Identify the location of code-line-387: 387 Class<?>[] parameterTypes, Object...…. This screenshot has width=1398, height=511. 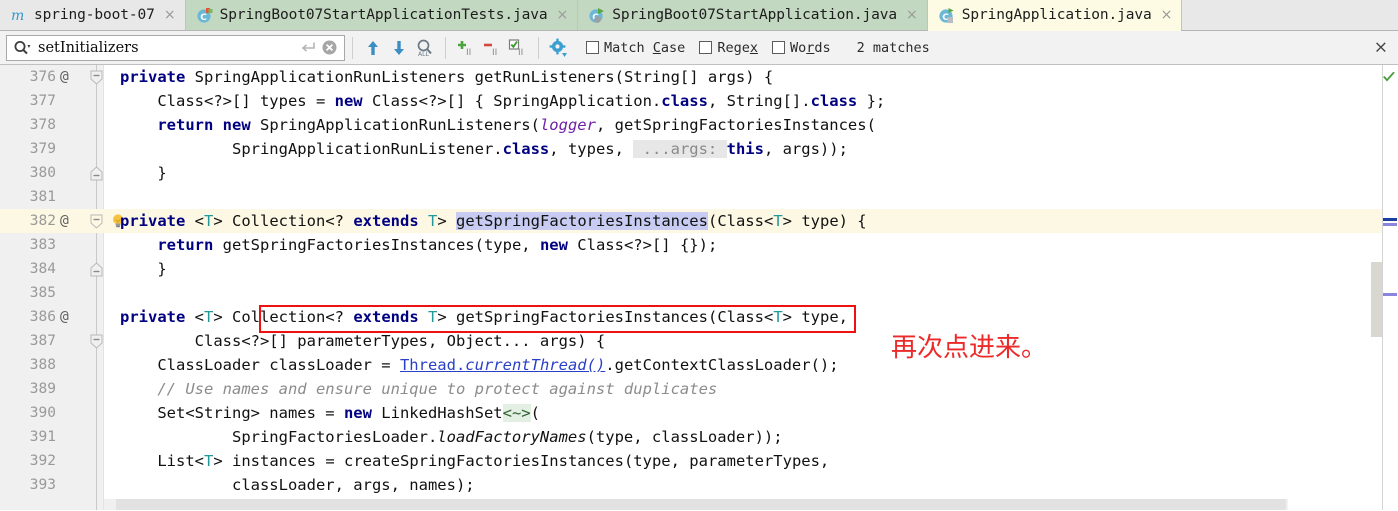
(699, 341).